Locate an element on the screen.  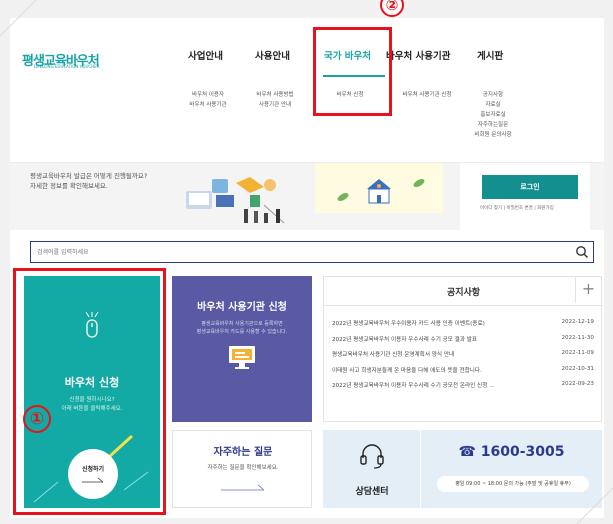
nav-board: 게시판 is located at coordinates (490, 55).